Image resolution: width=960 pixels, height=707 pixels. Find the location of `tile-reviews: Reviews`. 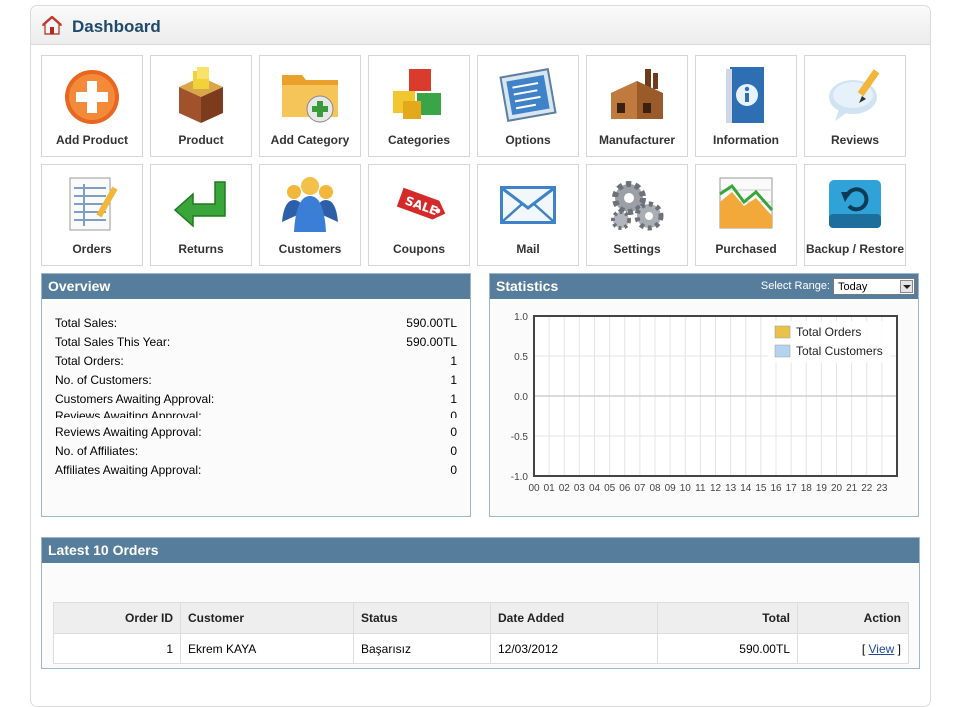

tile-reviews: Reviews is located at coordinates (855, 106).